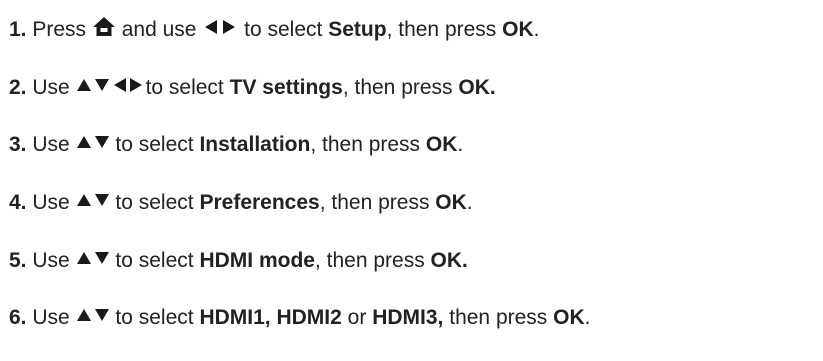 Image resolution: width=823 pixels, height=361 pixels. What do you see at coordinates (18, 202) in the screenshot?
I see `step-number: 4.` at bounding box center [18, 202].